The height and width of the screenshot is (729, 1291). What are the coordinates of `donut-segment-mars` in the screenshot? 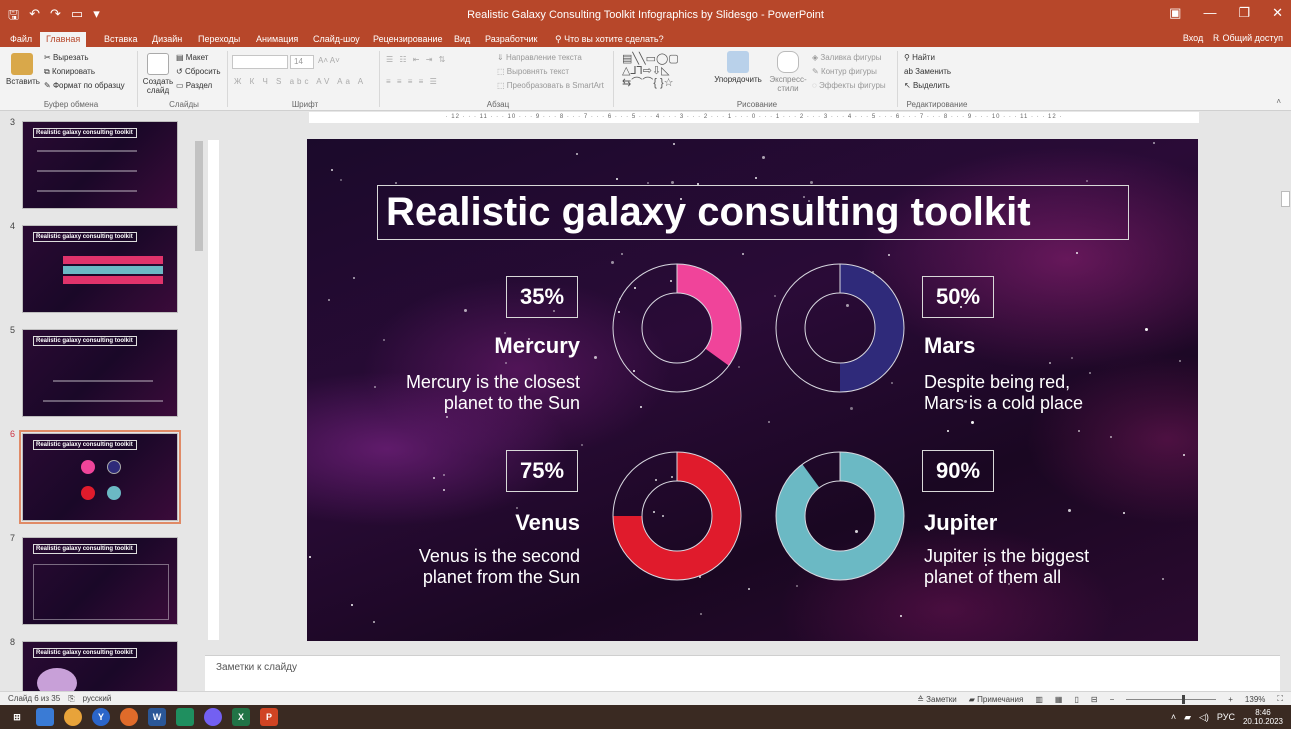 It's located at (872, 328).